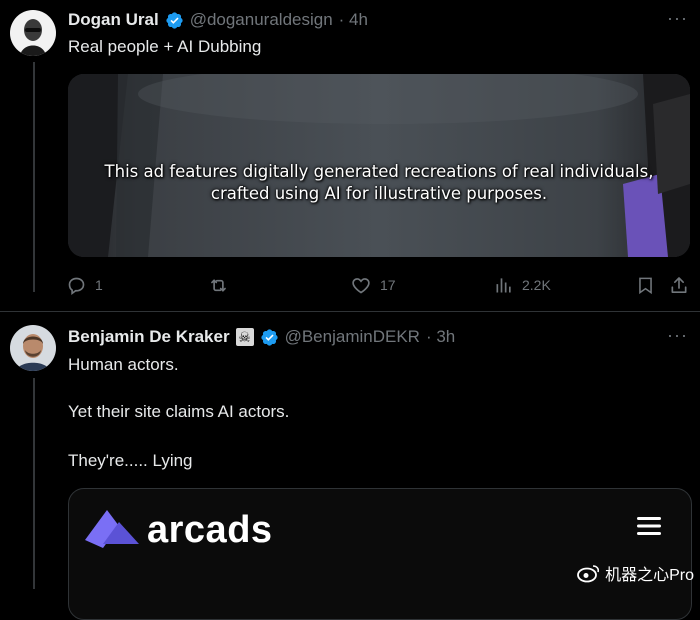  What do you see at coordinates (130, 460) in the screenshot?
I see `tweet-text-line3: They're..... Lying` at bounding box center [130, 460].